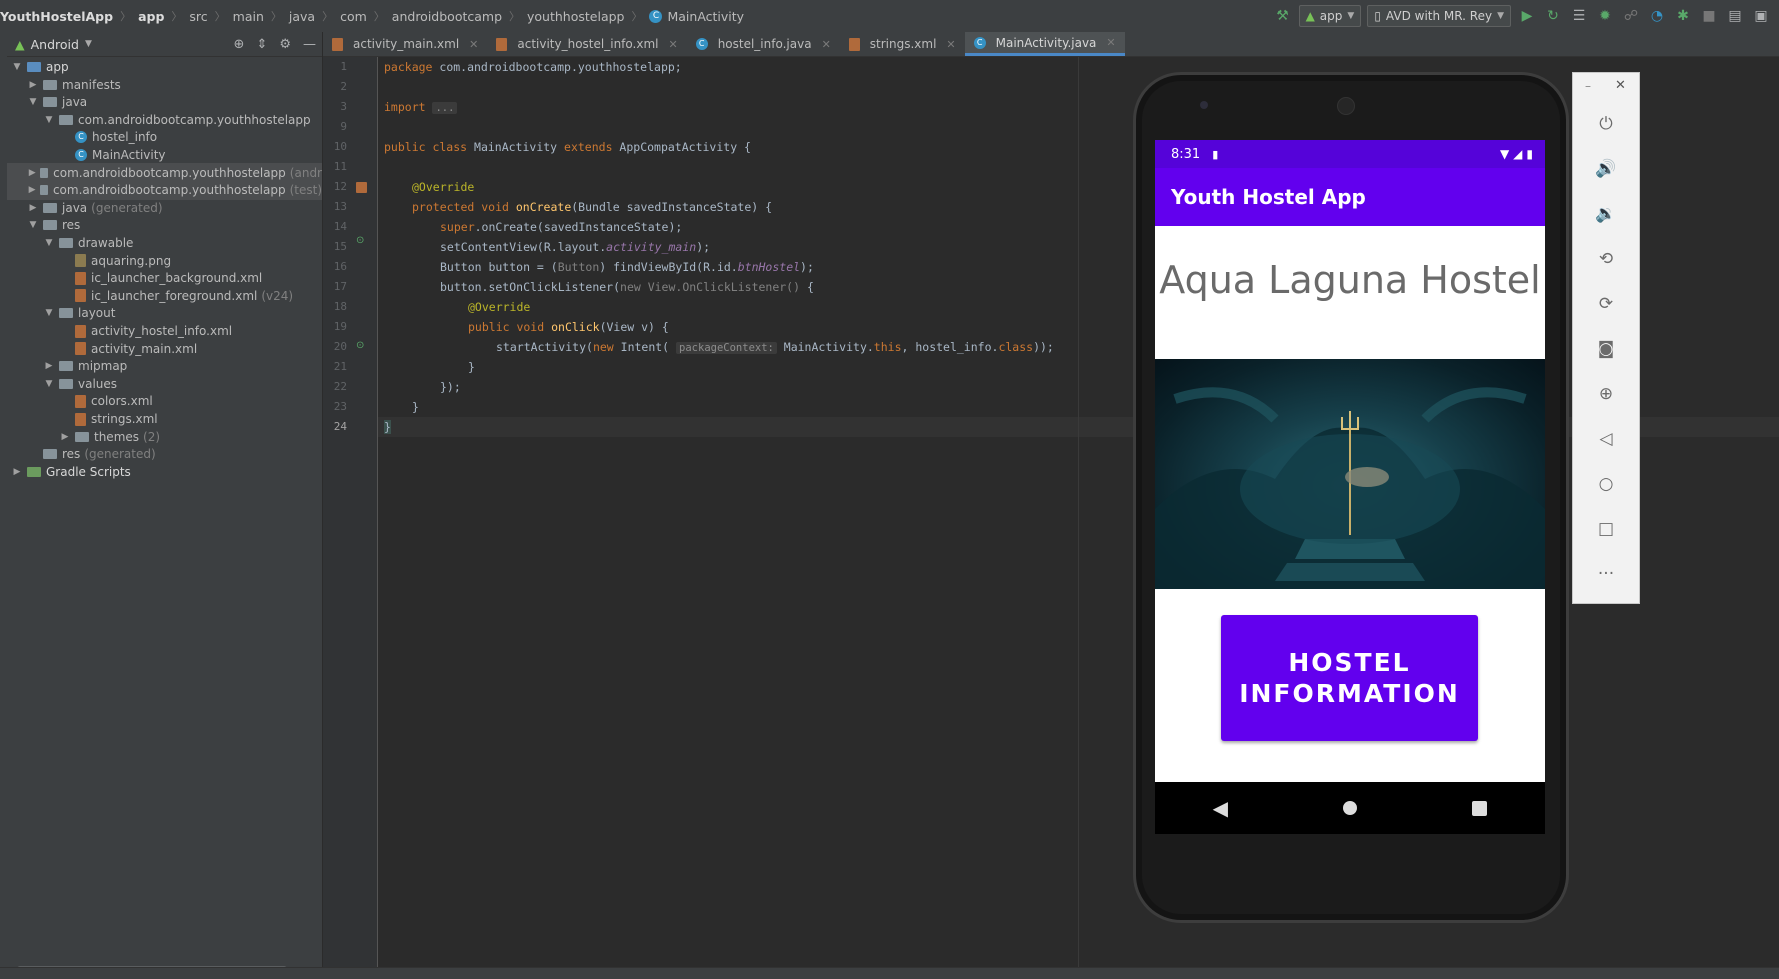 The height and width of the screenshot is (979, 1779). I want to click on more-icon: ···, so click(1606, 574).